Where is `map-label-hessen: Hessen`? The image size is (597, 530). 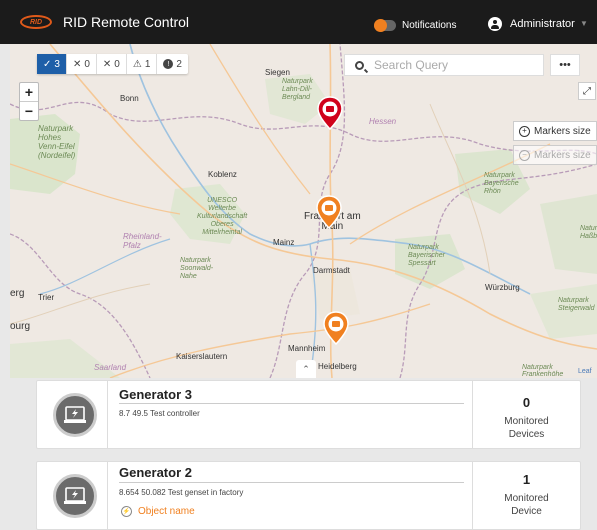 map-label-hessen: Hessen is located at coordinates (383, 121).